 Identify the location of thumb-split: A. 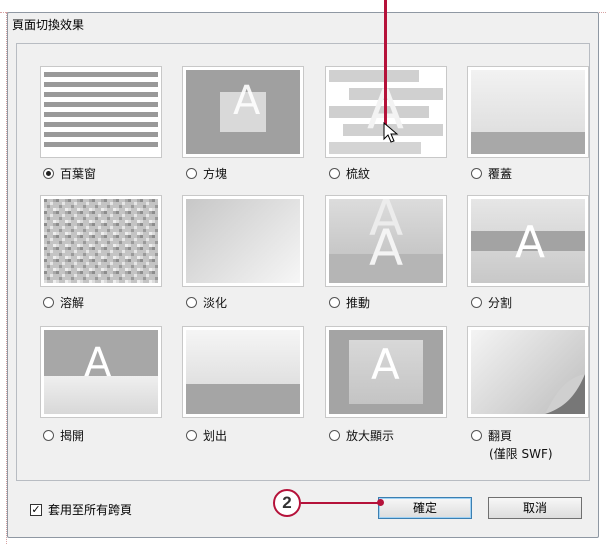
(528, 241).